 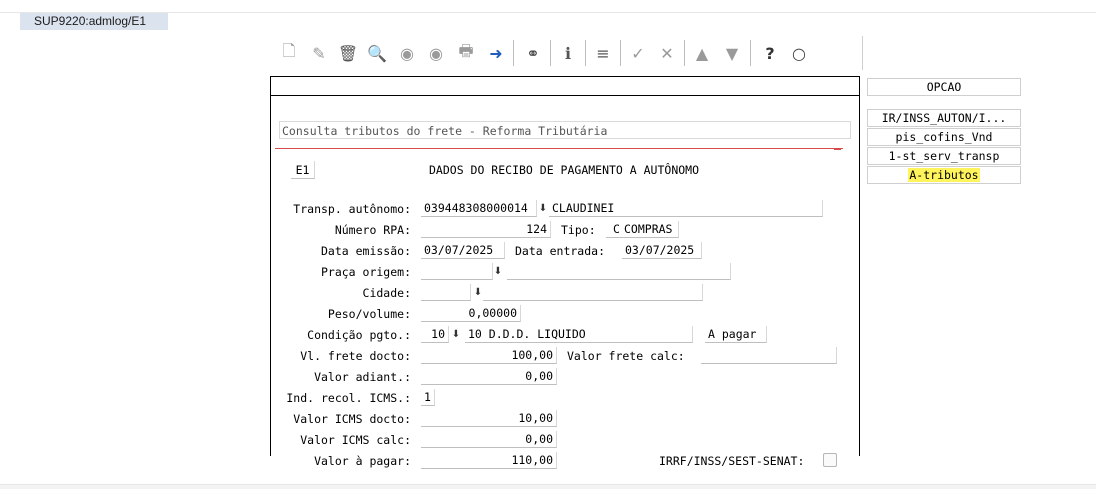 What do you see at coordinates (446, 292) in the screenshot?
I see `cidade-field` at bounding box center [446, 292].